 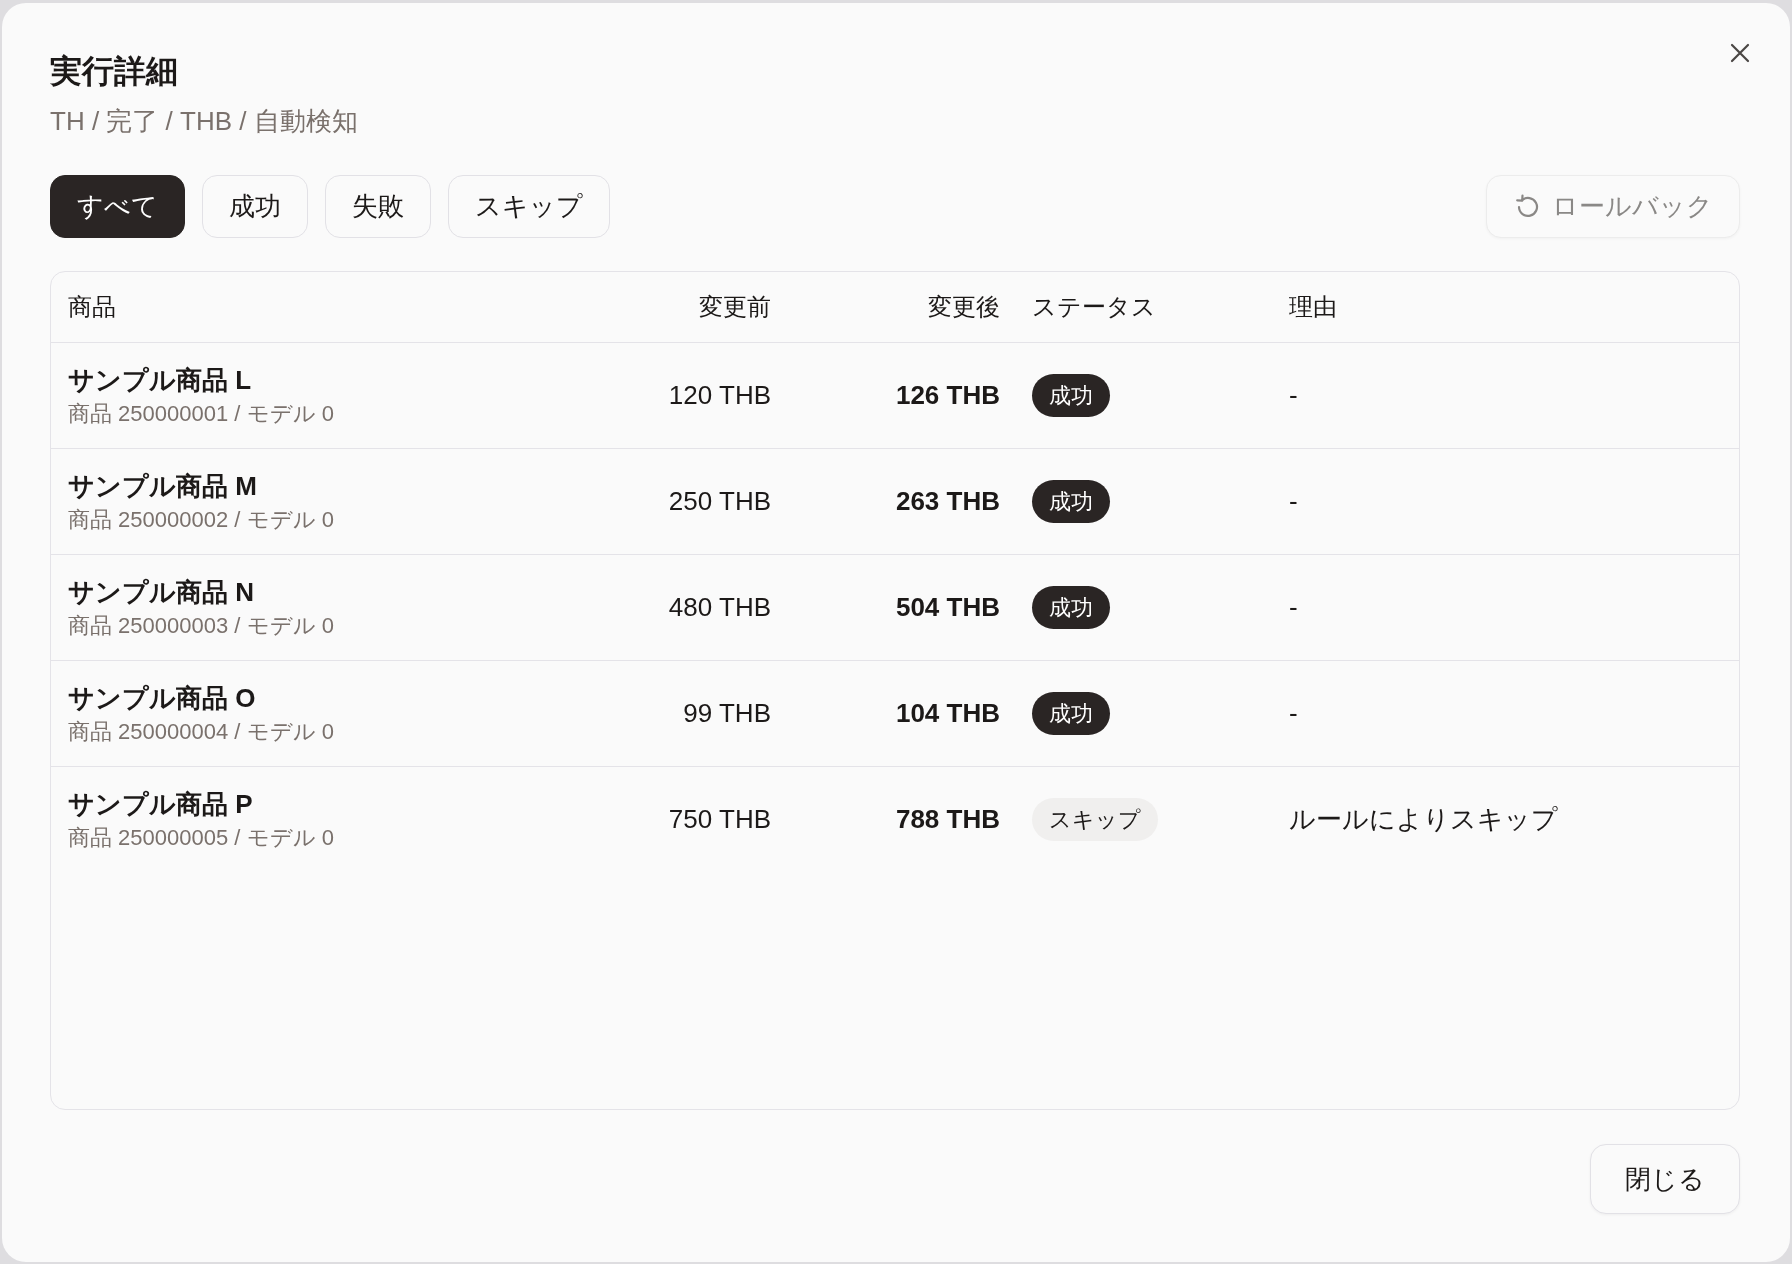 What do you see at coordinates (160, 379) in the screenshot?
I see `product-name: サンプル商品 L` at bounding box center [160, 379].